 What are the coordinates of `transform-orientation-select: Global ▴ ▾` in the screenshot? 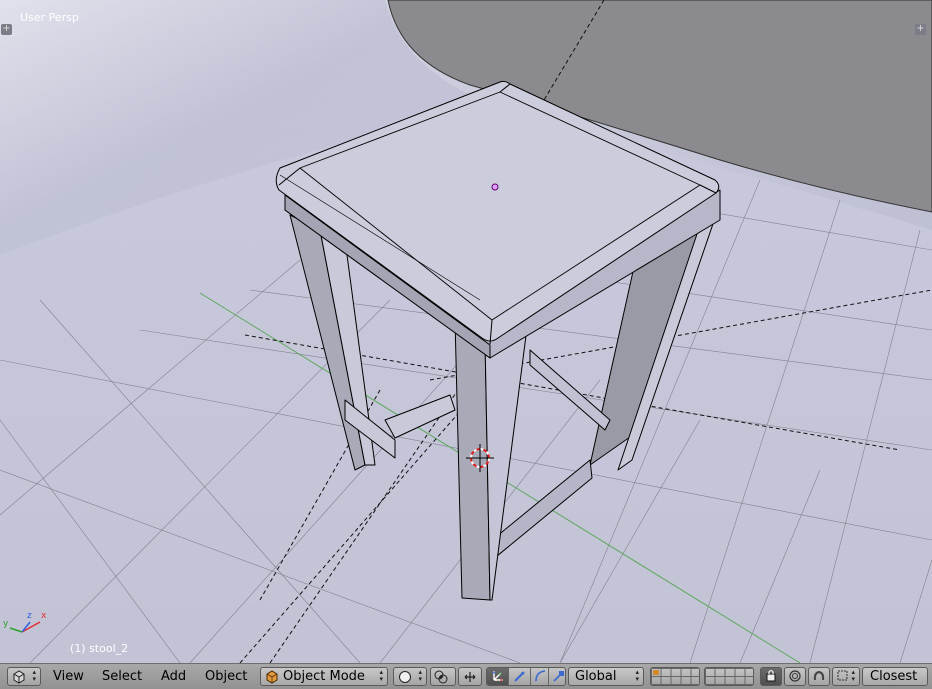 It's located at (606, 676).